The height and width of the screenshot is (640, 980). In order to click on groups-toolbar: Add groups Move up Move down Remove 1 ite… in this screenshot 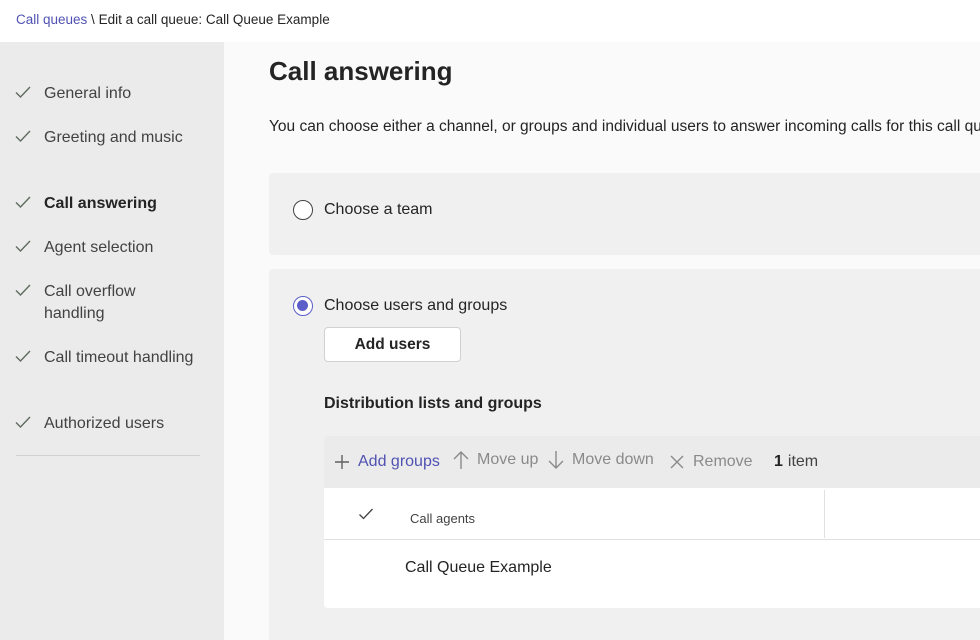, I will do `click(652, 462)`.